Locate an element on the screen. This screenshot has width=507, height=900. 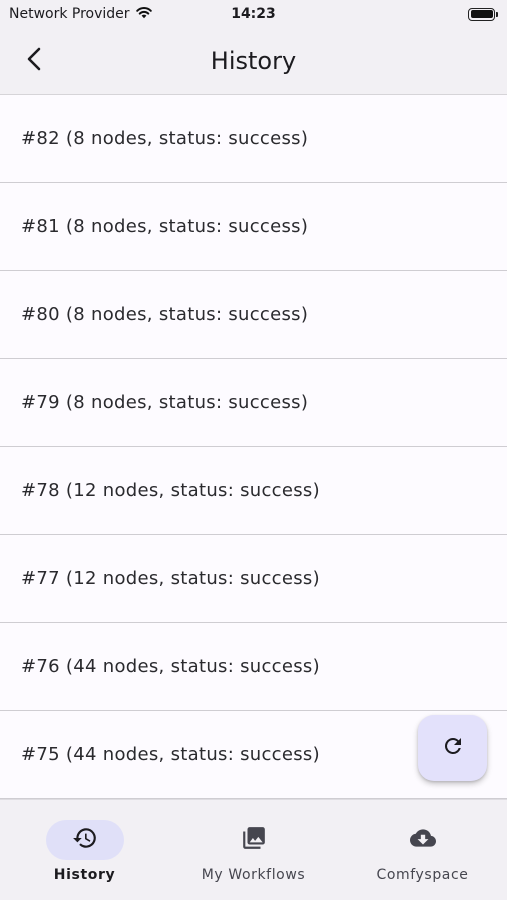
photo-library-icon is located at coordinates (254, 840).